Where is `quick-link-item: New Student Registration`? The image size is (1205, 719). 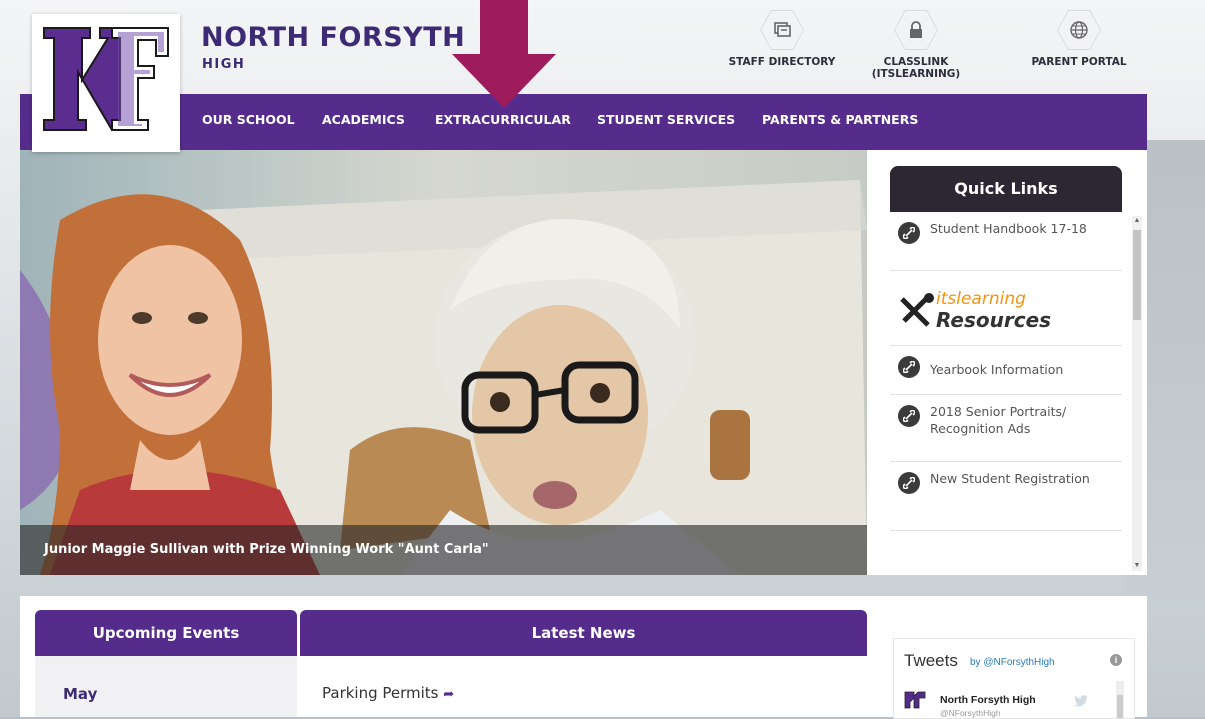
quick-link-item: New Student Registration is located at coordinates (1006, 496).